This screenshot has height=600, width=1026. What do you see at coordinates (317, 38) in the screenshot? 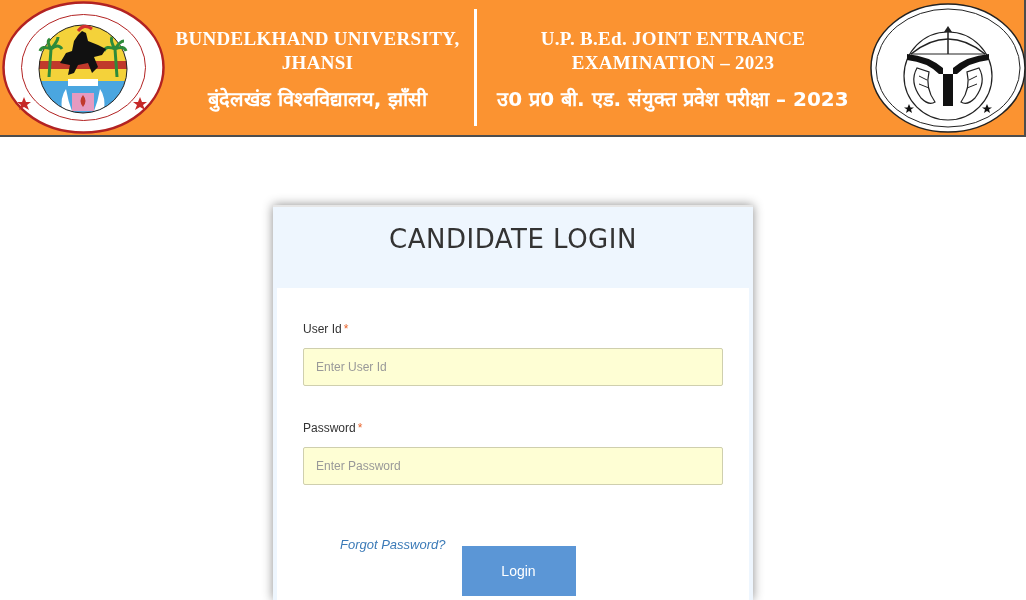
I see `university-name: BUNDELKHAND UNIVERSITY,` at bounding box center [317, 38].